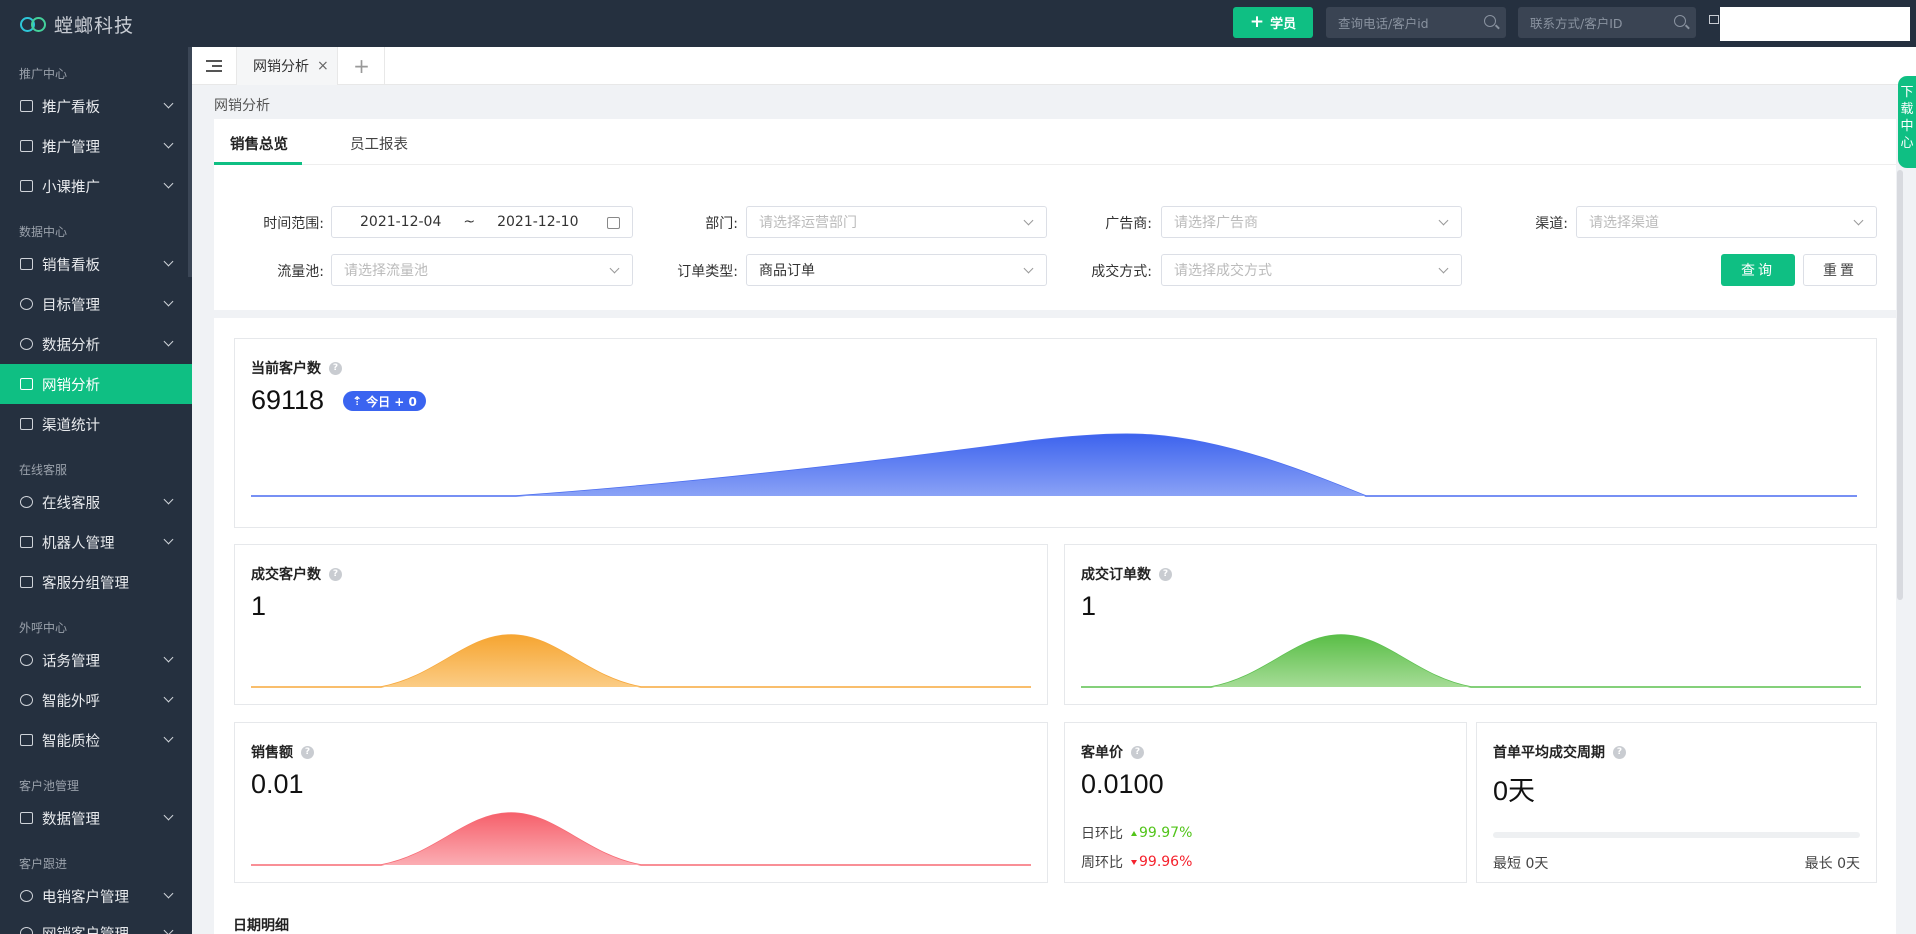 Image resolution: width=1916 pixels, height=934 pixels. What do you see at coordinates (43, 864) in the screenshot?
I see `section-customer-follow: 客户跟进` at bounding box center [43, 864].